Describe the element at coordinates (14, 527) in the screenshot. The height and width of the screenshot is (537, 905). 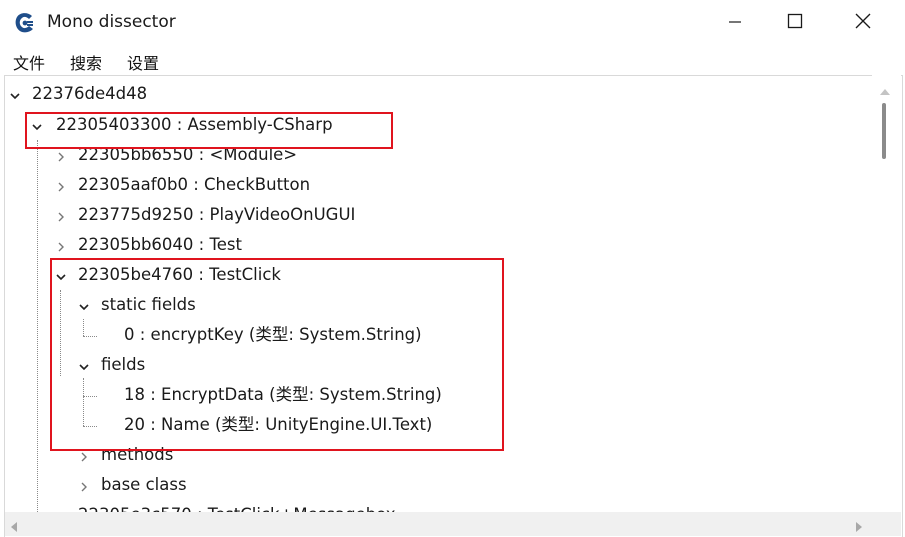
I see `scroll-left-icon` at that location.